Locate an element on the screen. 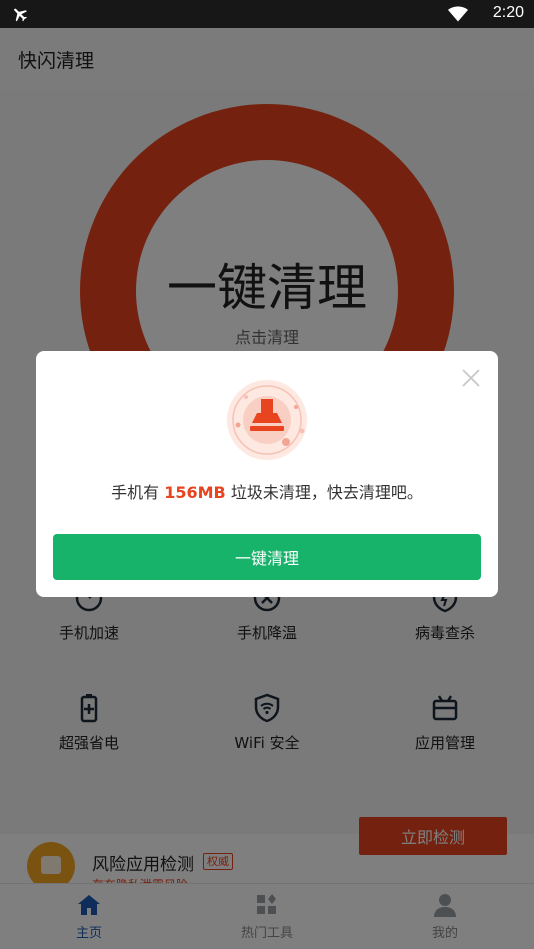 The image size is (534, 949). close-icon is located at coordinates (471, 378).